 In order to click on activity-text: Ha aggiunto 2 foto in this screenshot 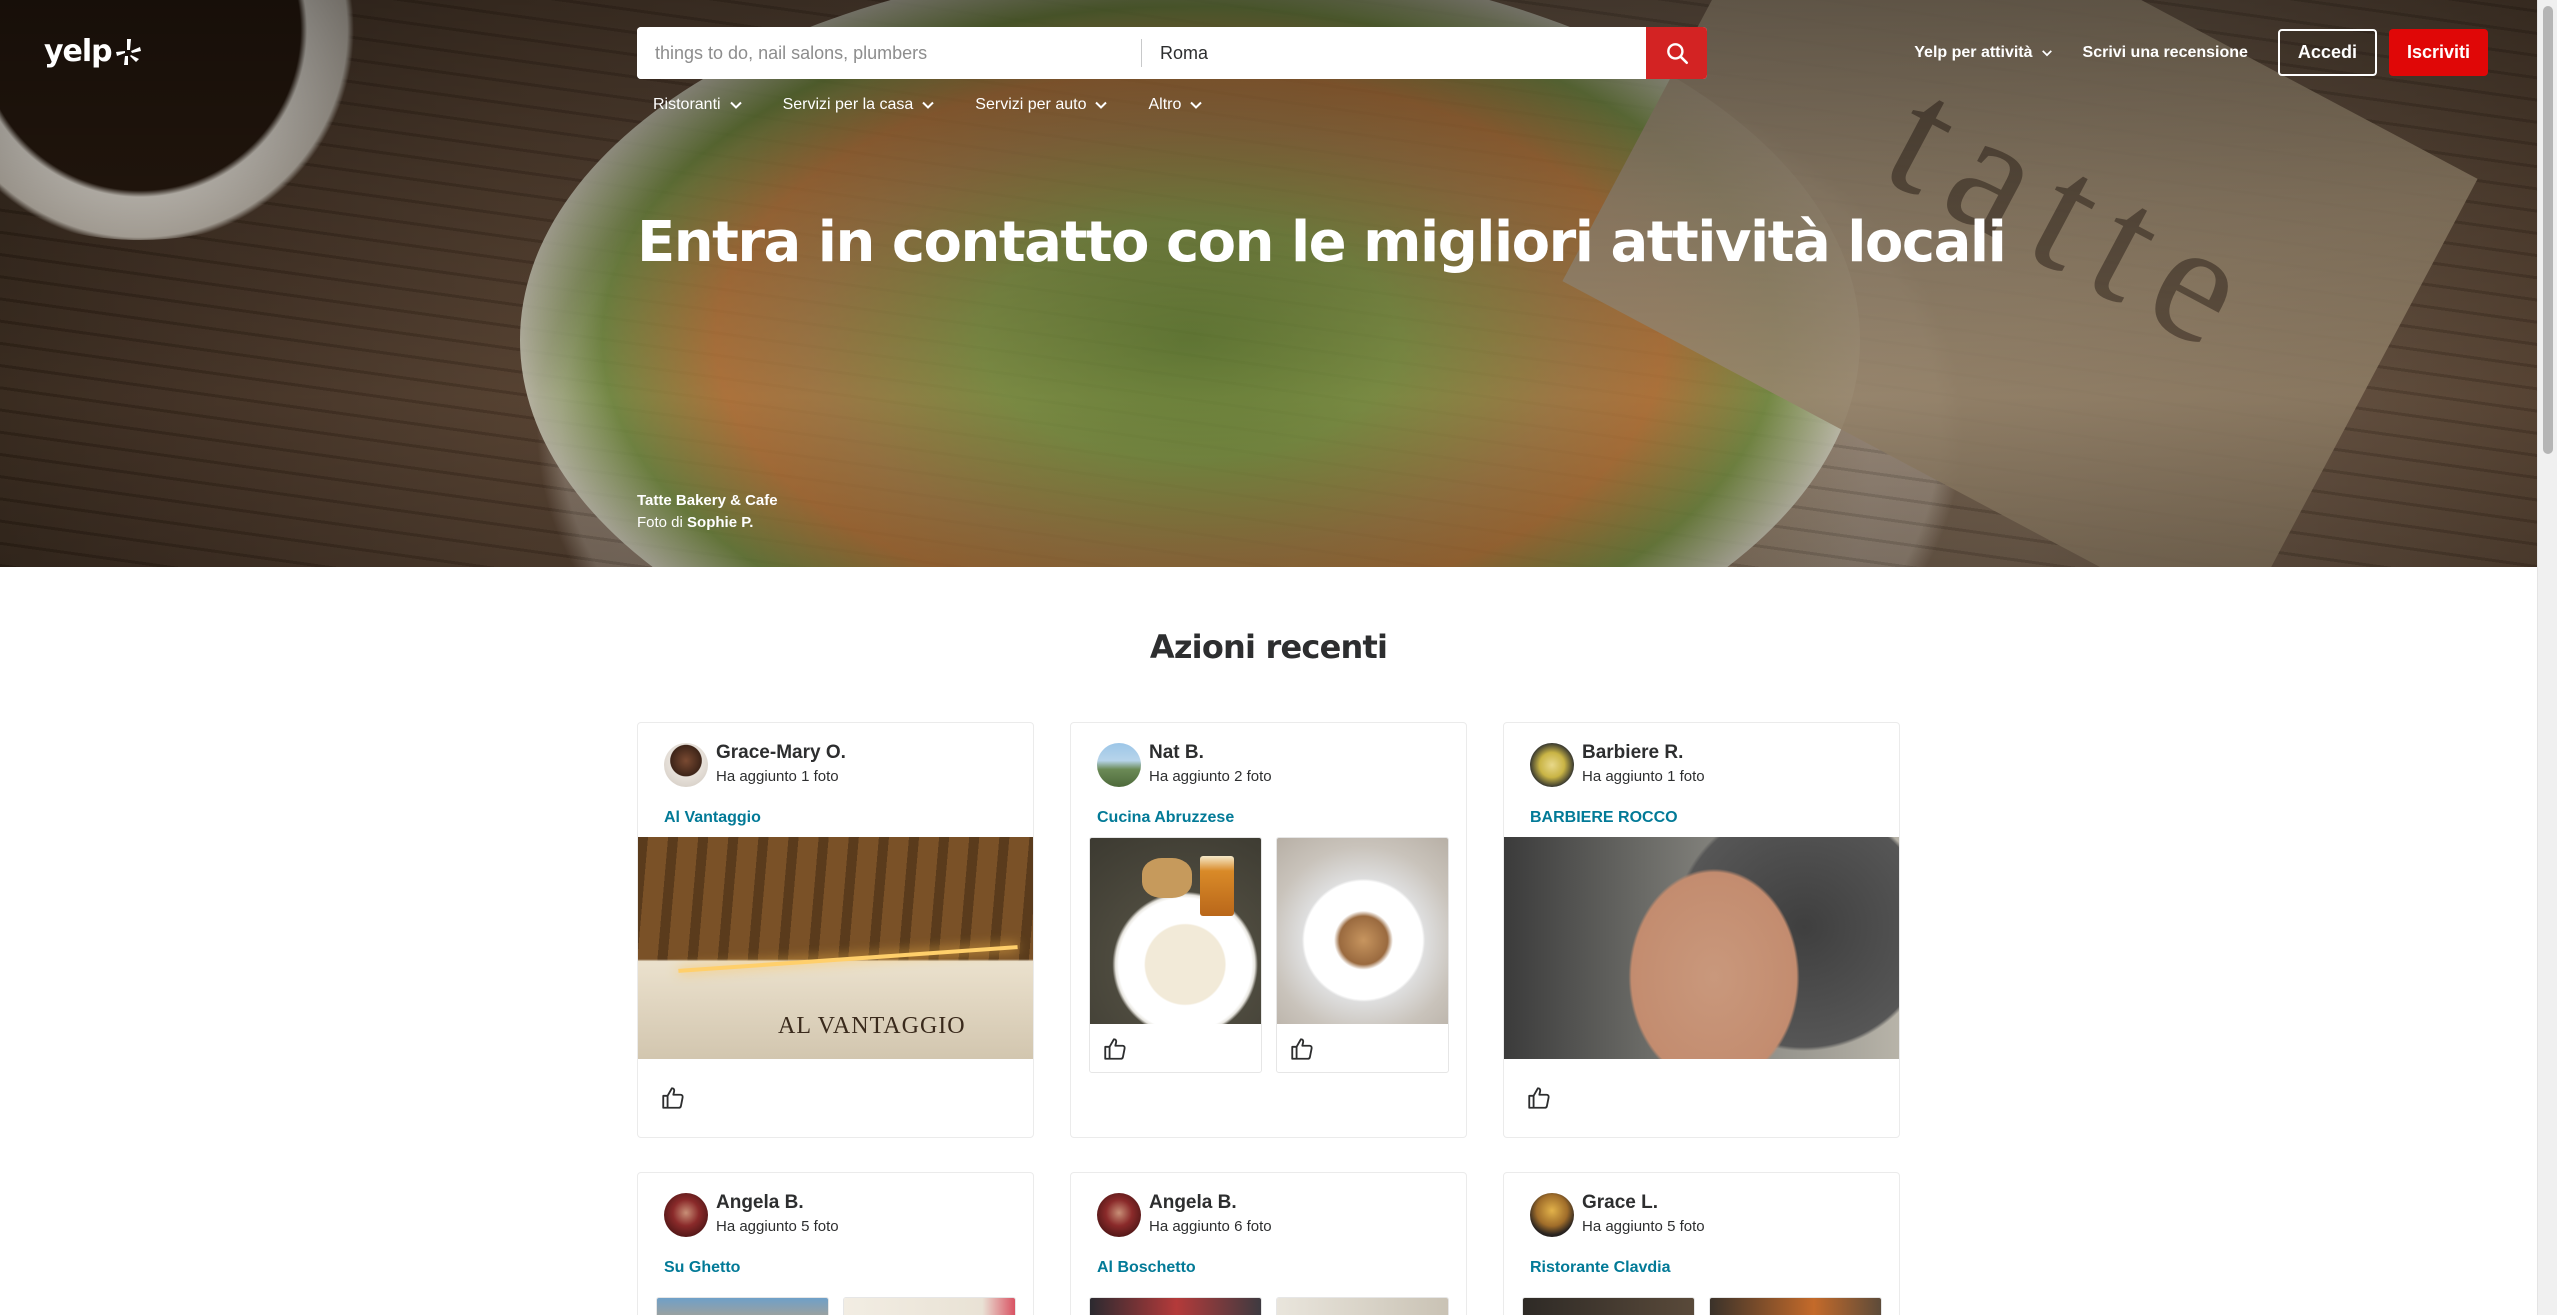, I will do `click(1210, 776)`.